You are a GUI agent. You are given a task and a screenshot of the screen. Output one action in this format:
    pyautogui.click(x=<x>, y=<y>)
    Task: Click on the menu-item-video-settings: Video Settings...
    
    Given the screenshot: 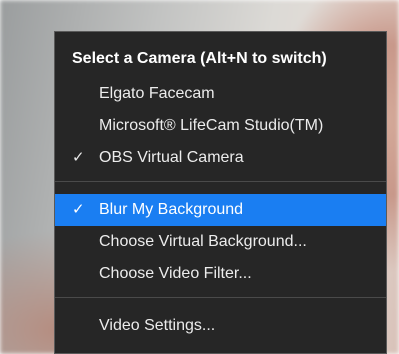 What is the action you would take?
    pyautogui.click(x=220, y=326)
    